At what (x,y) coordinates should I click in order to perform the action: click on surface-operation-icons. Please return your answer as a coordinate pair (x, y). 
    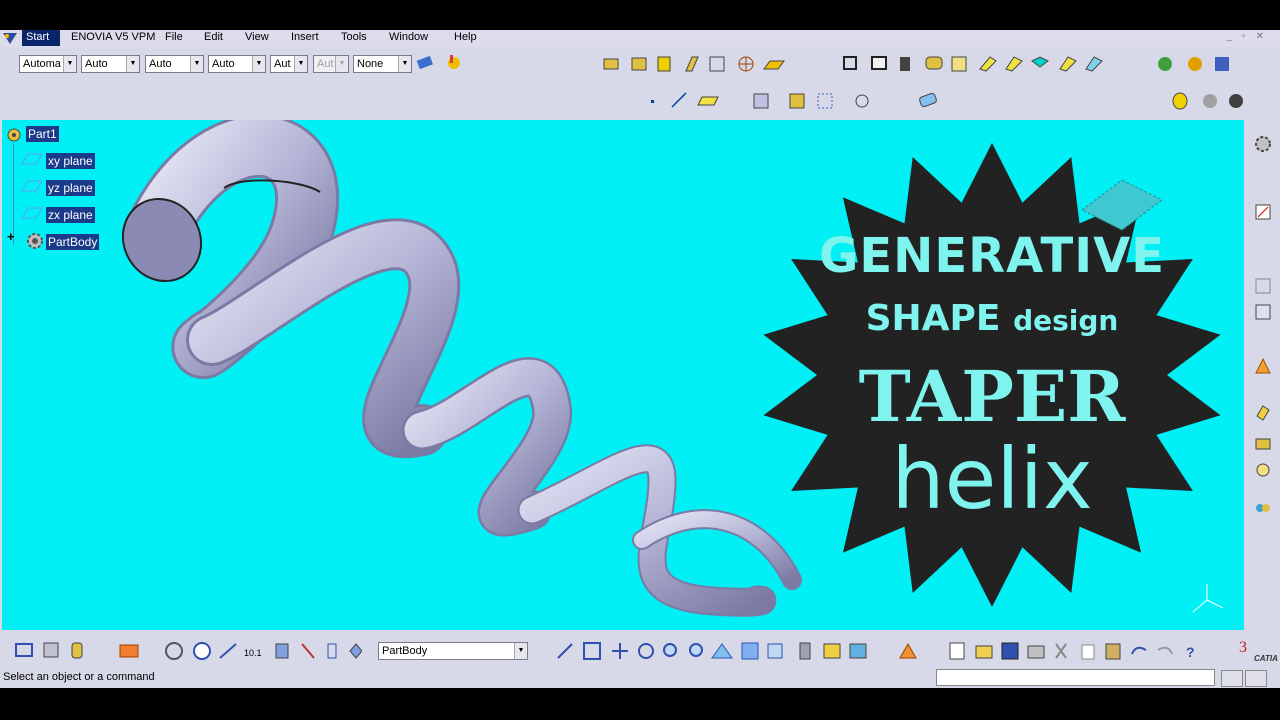
    Looking at the image, I should click on (975, 65).